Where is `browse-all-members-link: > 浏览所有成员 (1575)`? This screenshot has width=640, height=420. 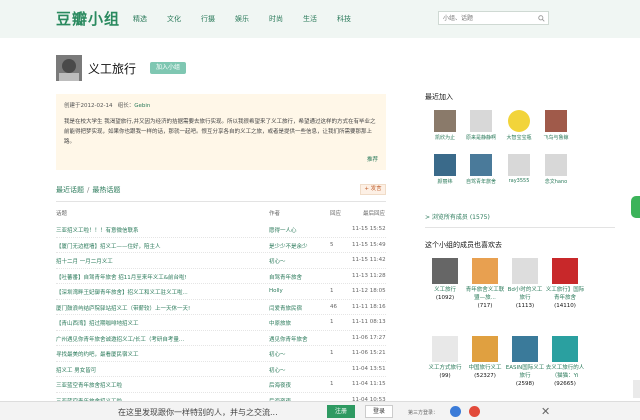
browse-all-members-link: > 浏览所有成员 (1575) is located at coordinates (457, 216).